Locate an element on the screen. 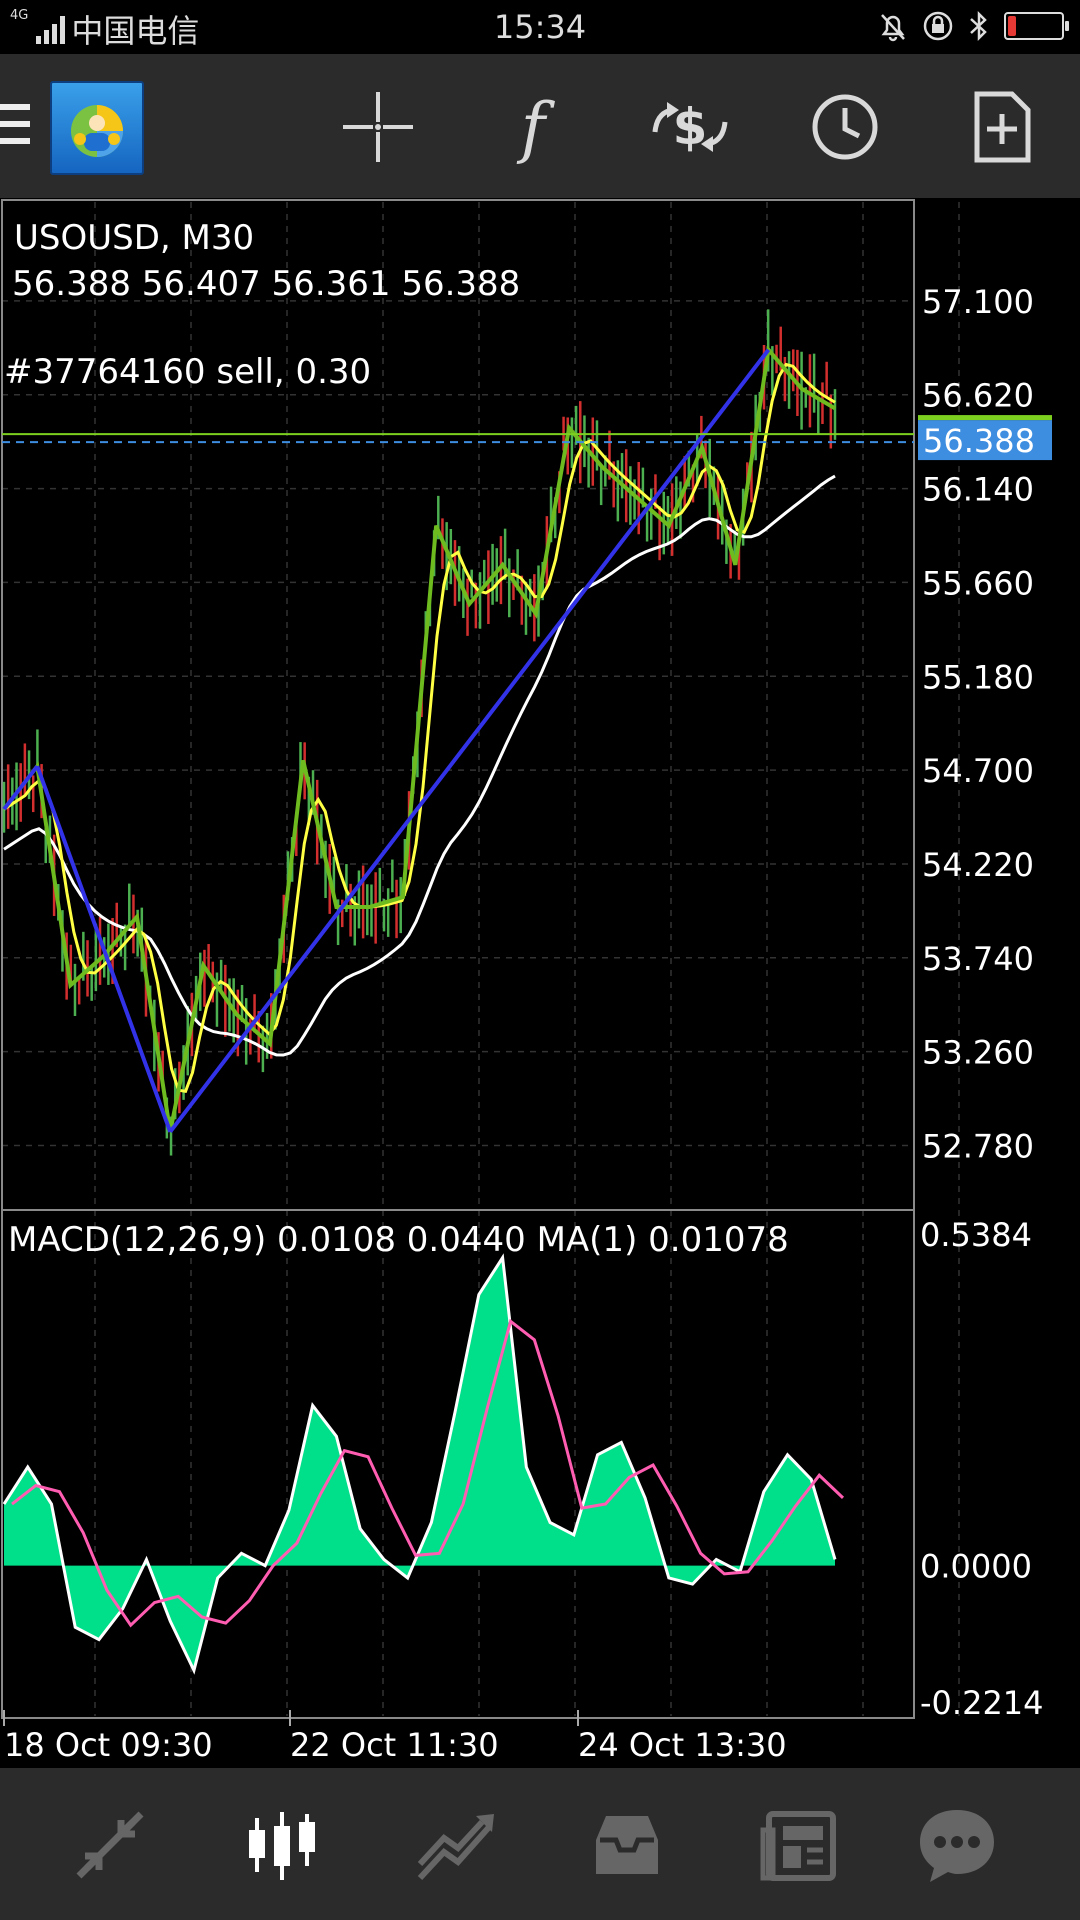 Image resolution: width=1080 pixels, height=1920 pixels. order-label: #37764160 sell, 0.30 is located at coordinates (187, 372).